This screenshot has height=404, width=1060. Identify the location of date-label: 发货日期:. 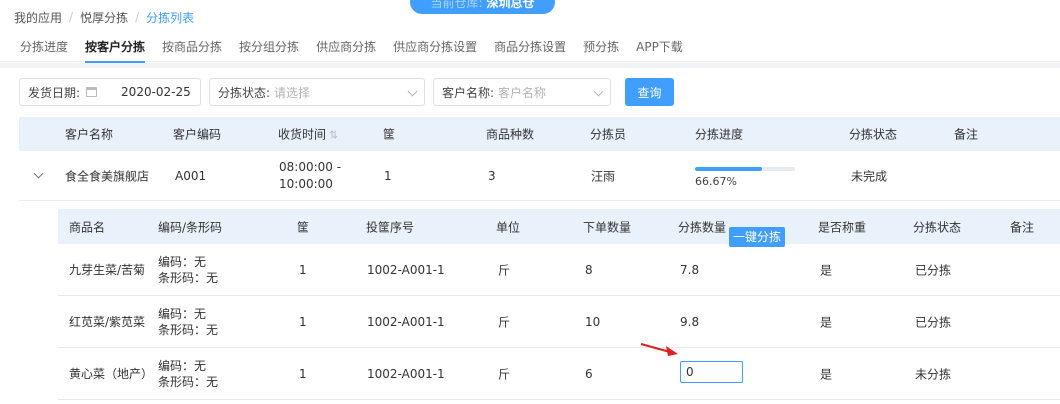
(54, 92).